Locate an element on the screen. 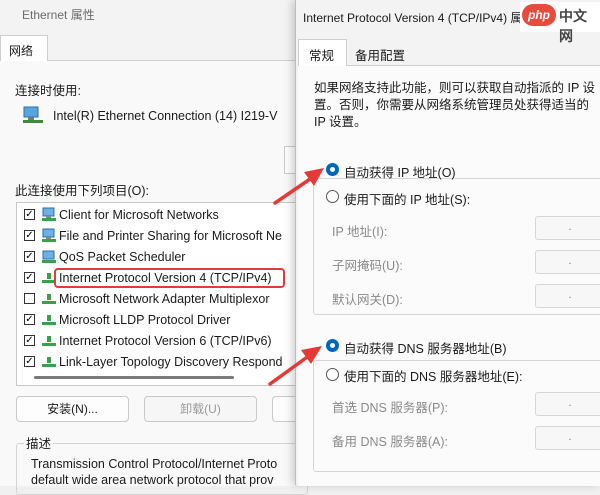 Image resolution: width=600 pixels, height=495 pixels. manual-ip-radio is located at coordinates (332, 196).